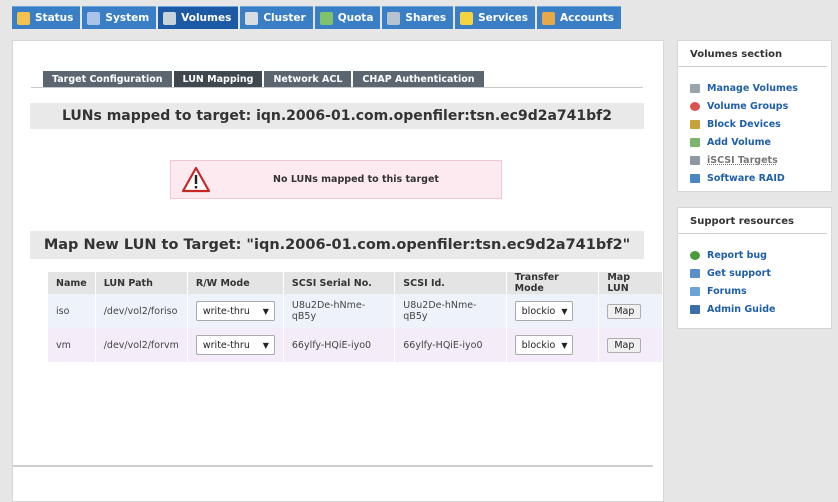 Image resolution: width=838 pixels, height=502 pixels. What do you see at coordinates (752, 221) in the screenshot?
I see `support-resources-title: Support resources` at bounding box center [752, 221].